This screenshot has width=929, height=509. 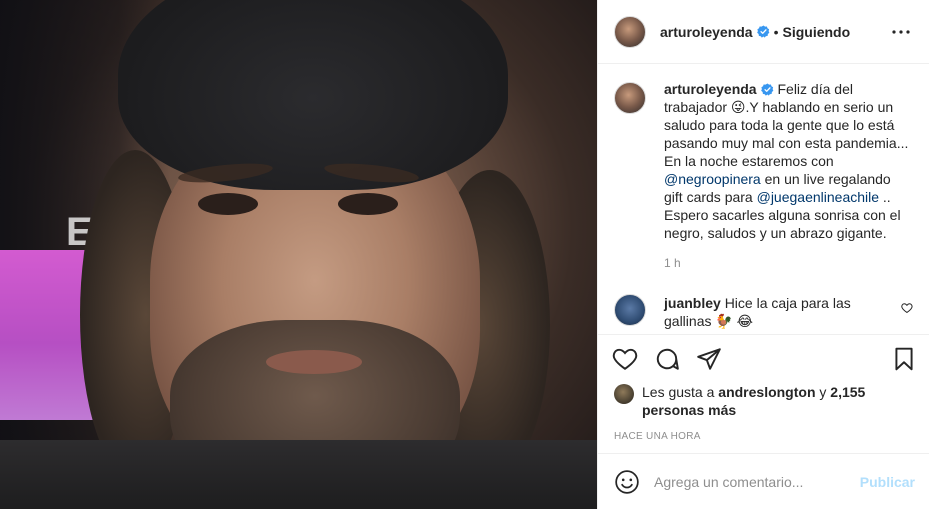 What do you see at coordinates (630, 31) in the screenshot?
I see `author-avatar` at bounding box center [630, 31].